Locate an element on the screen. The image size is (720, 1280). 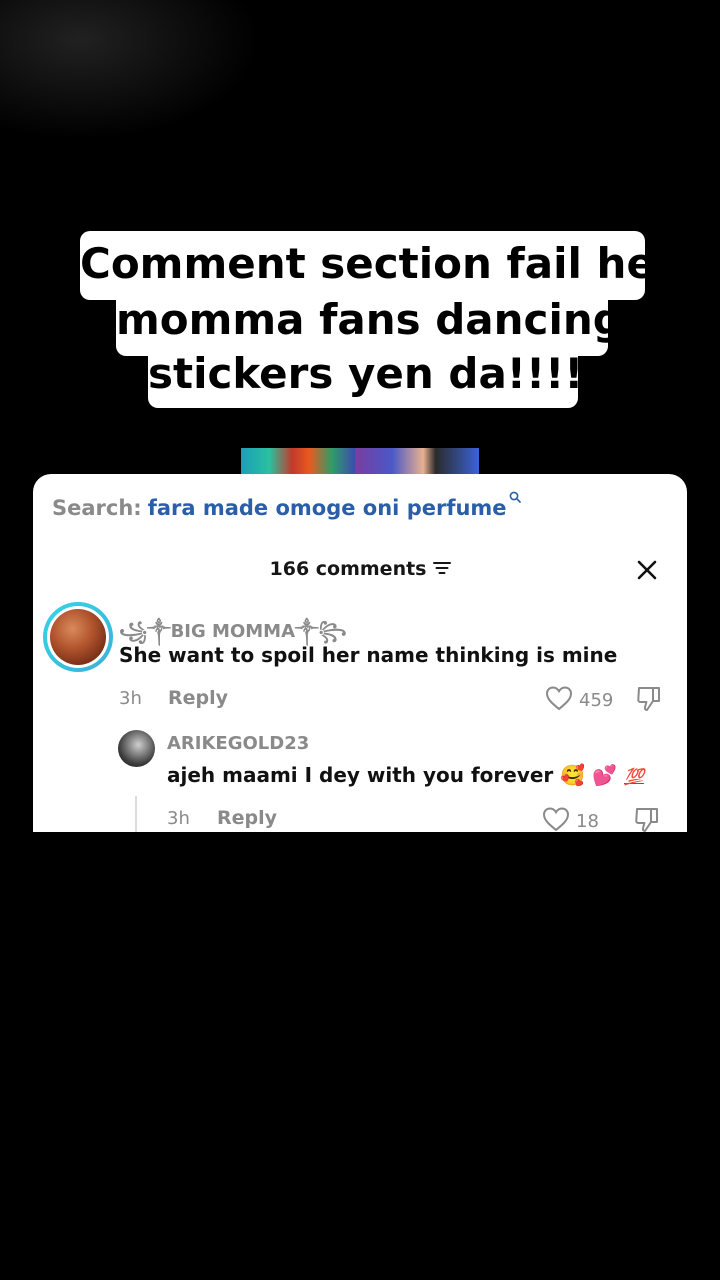
comments-count: 166 comments is located at coordinates (348, 569).